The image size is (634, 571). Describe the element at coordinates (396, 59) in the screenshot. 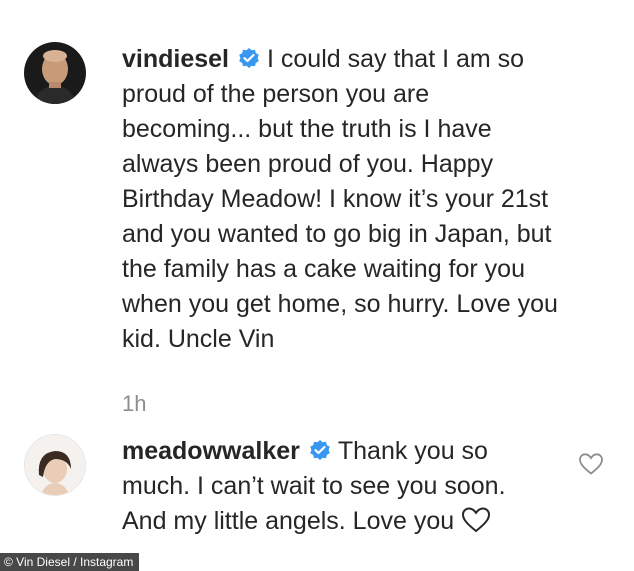

I see `comment-line: I could say that I am so` at that location.